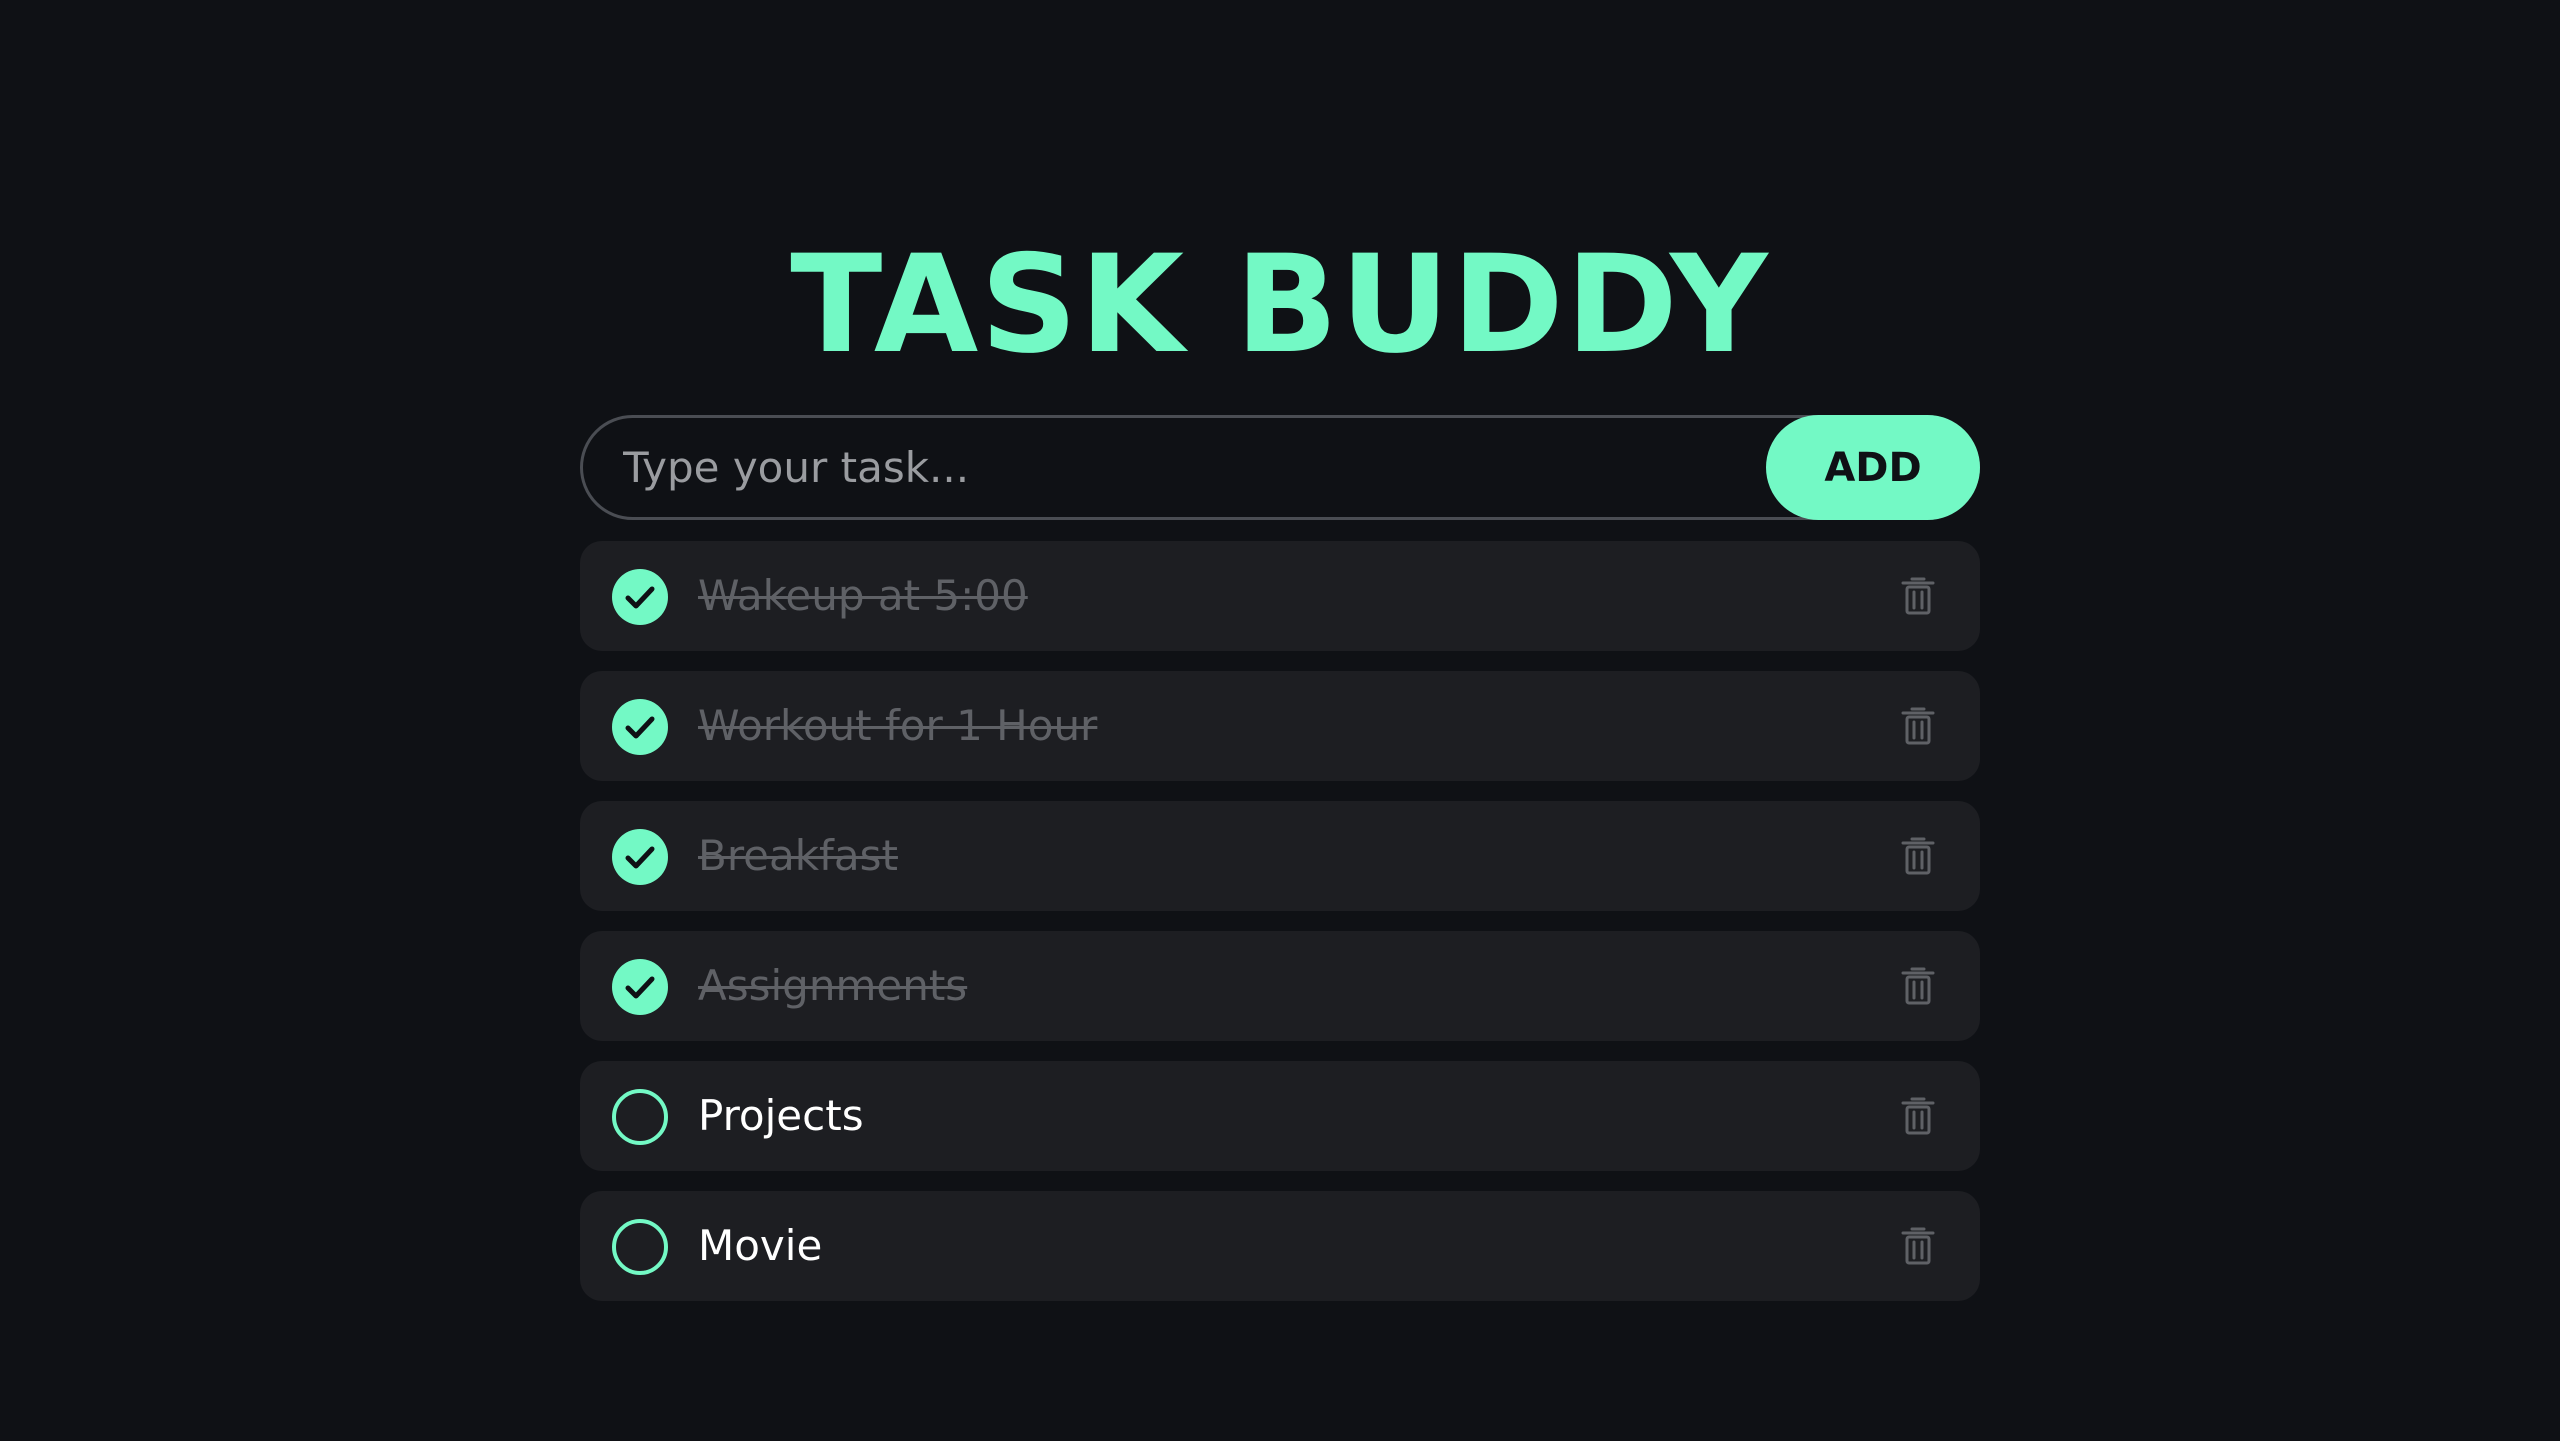  I want to click on task-text: Breakfast, so click(798, 855).